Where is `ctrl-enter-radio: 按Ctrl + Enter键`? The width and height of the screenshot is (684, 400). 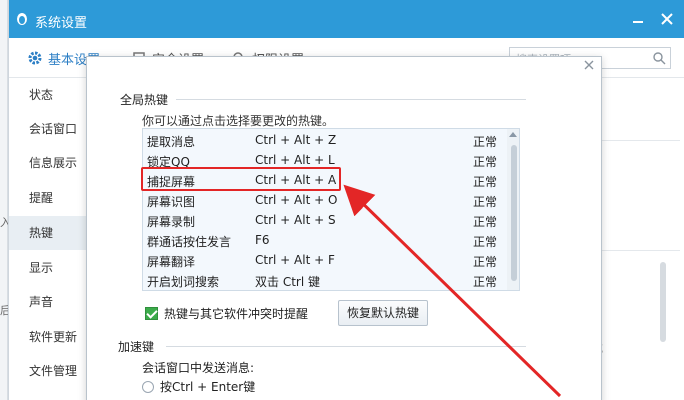 ctrl-enter-radio: 按Ctrl + Enter键 is located at coordinates (198, 386).